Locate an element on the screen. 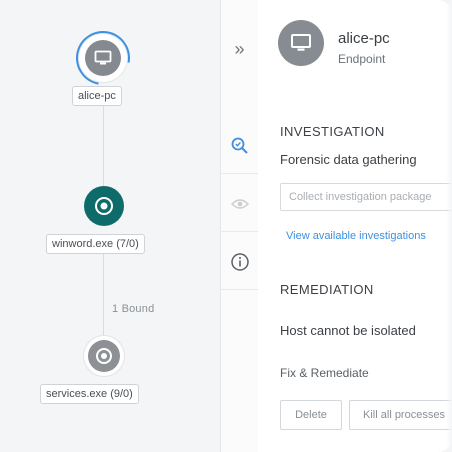  investigate-button is located at coordinates (239, 146).